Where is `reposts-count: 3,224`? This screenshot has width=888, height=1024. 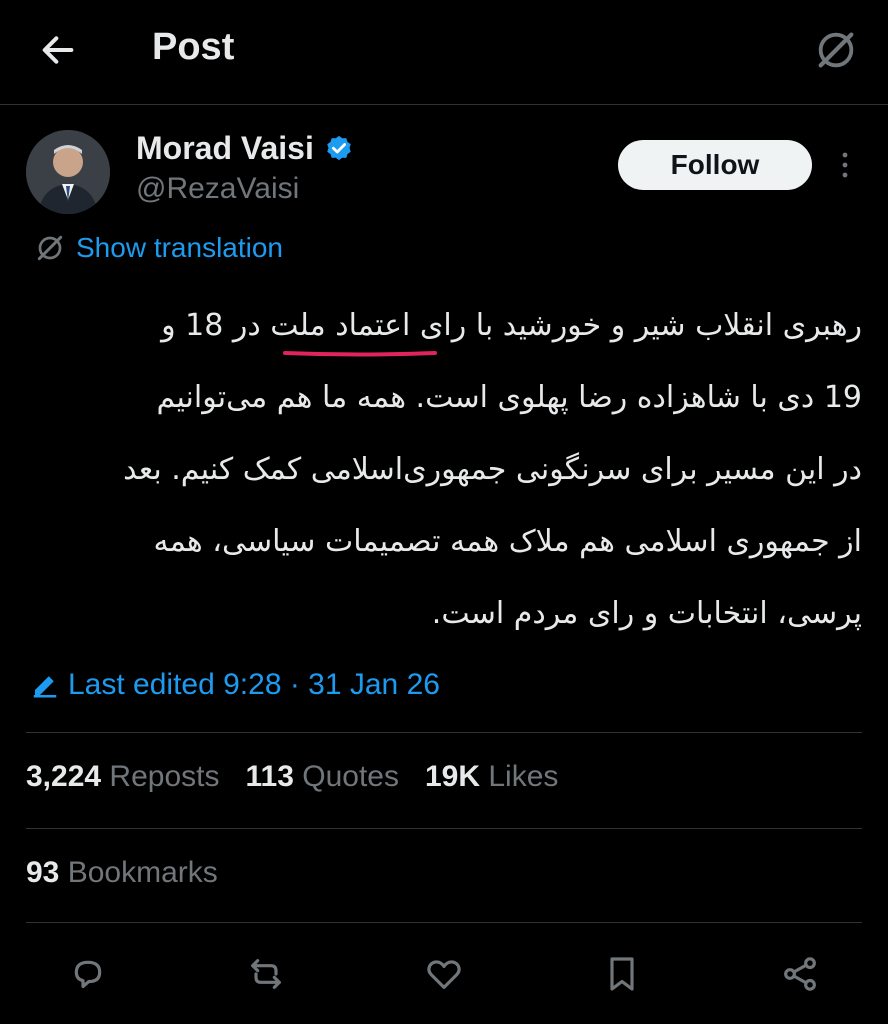
reposts-count: 3,224 is located at coordinates (64, 776).